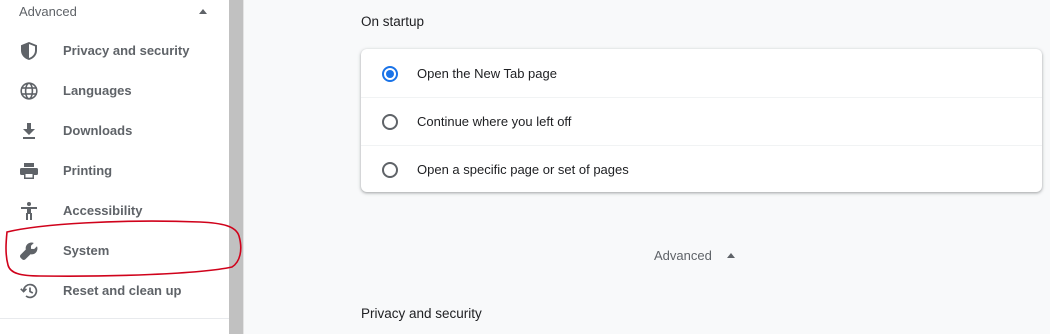 This screenshot has width=1050, height=334. What do you see at coordinates (236, 167) in the screenshot?
I see `sidebar-scrollbar` at bounding box center [236, 167].